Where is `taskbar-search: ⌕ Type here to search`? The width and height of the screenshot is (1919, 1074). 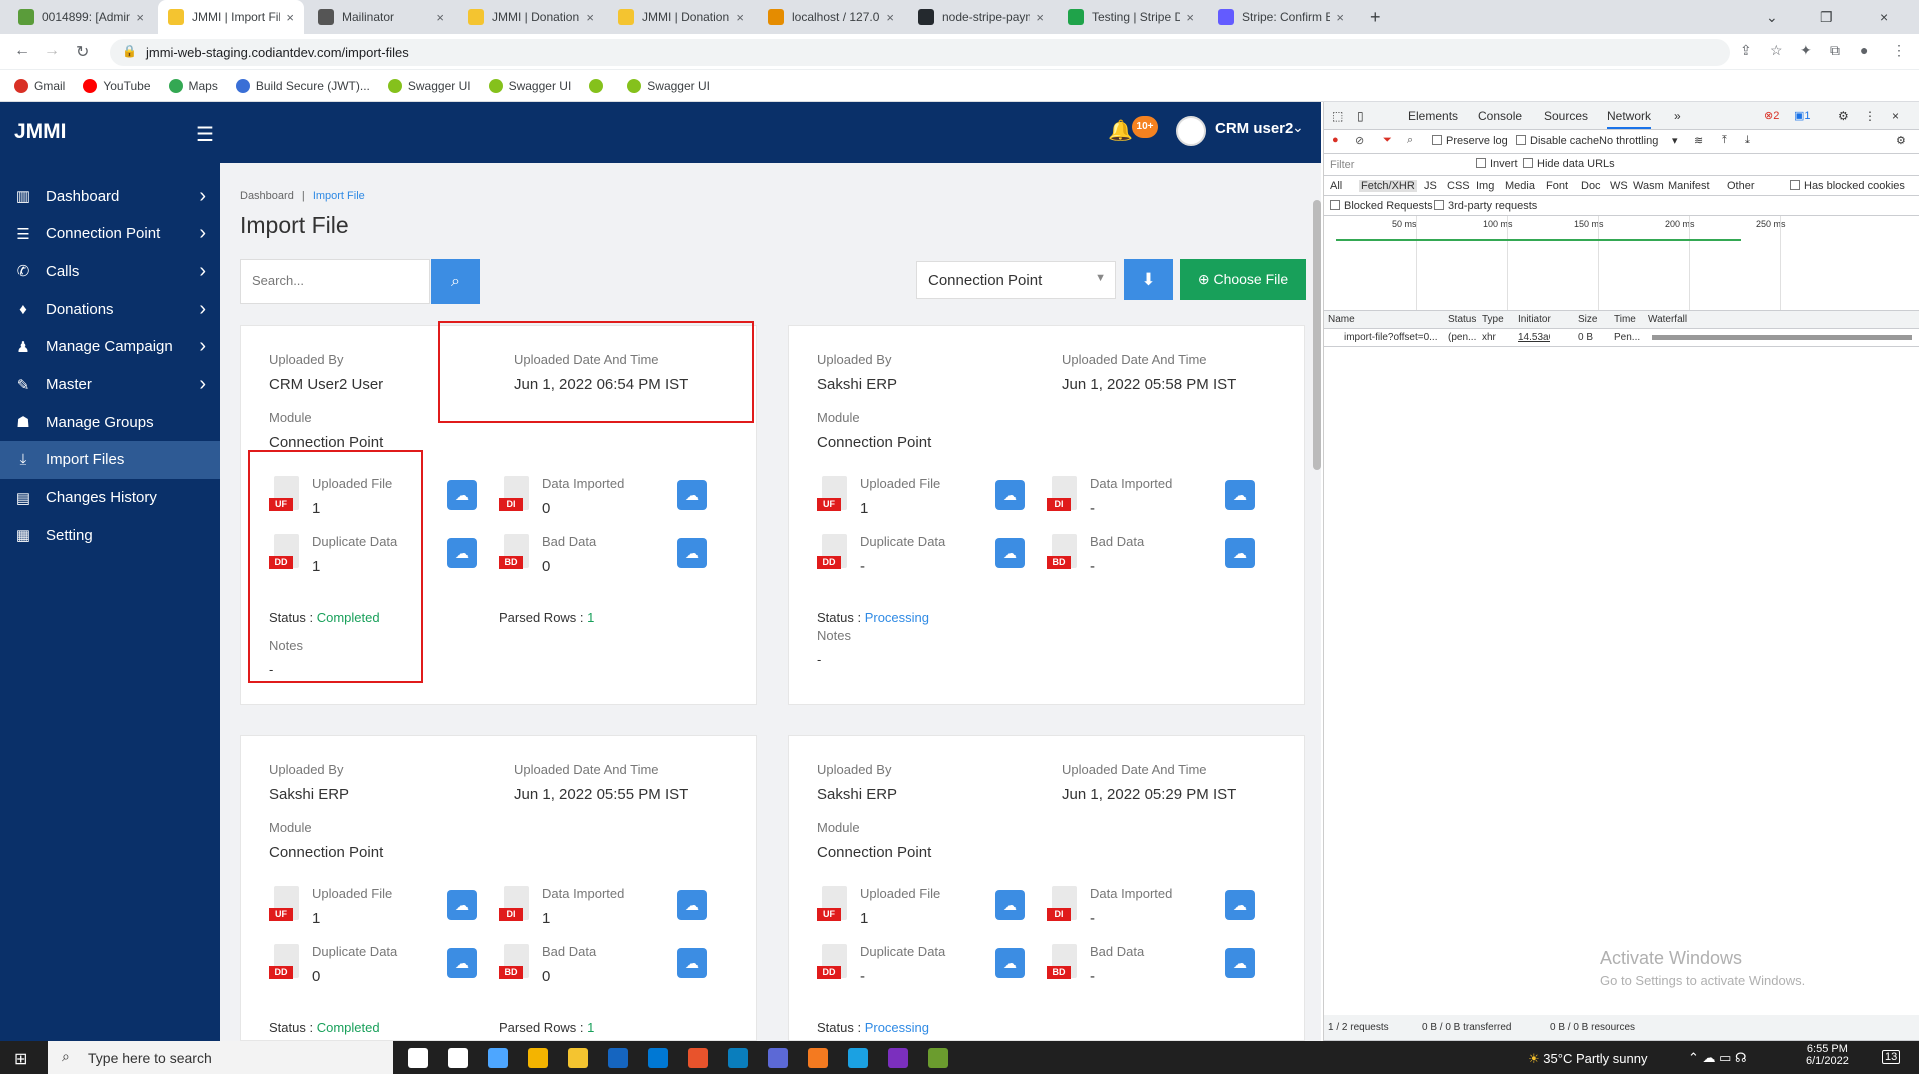
taskbar-search: ⌕ Type here to search is located at coordinates (220, 1057).